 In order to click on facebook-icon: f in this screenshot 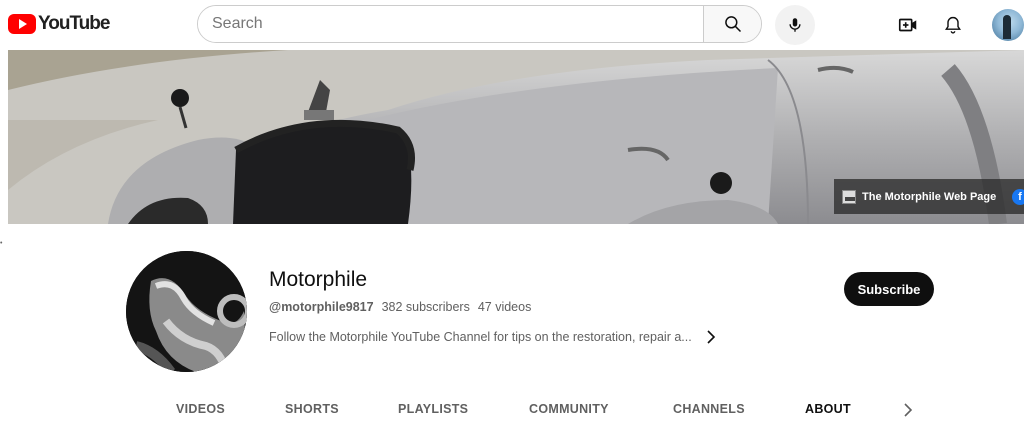, I will do `click(1018, 196)`.